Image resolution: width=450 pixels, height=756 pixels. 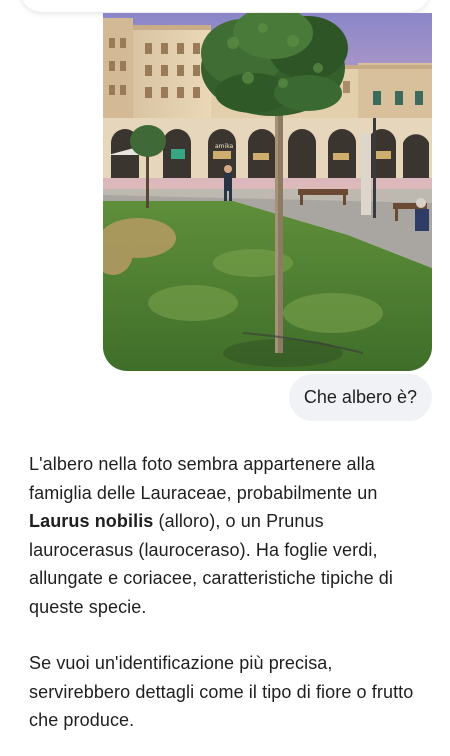 I want to click on user-message-bubble: Che albero è?, so click(x=360, y=397).